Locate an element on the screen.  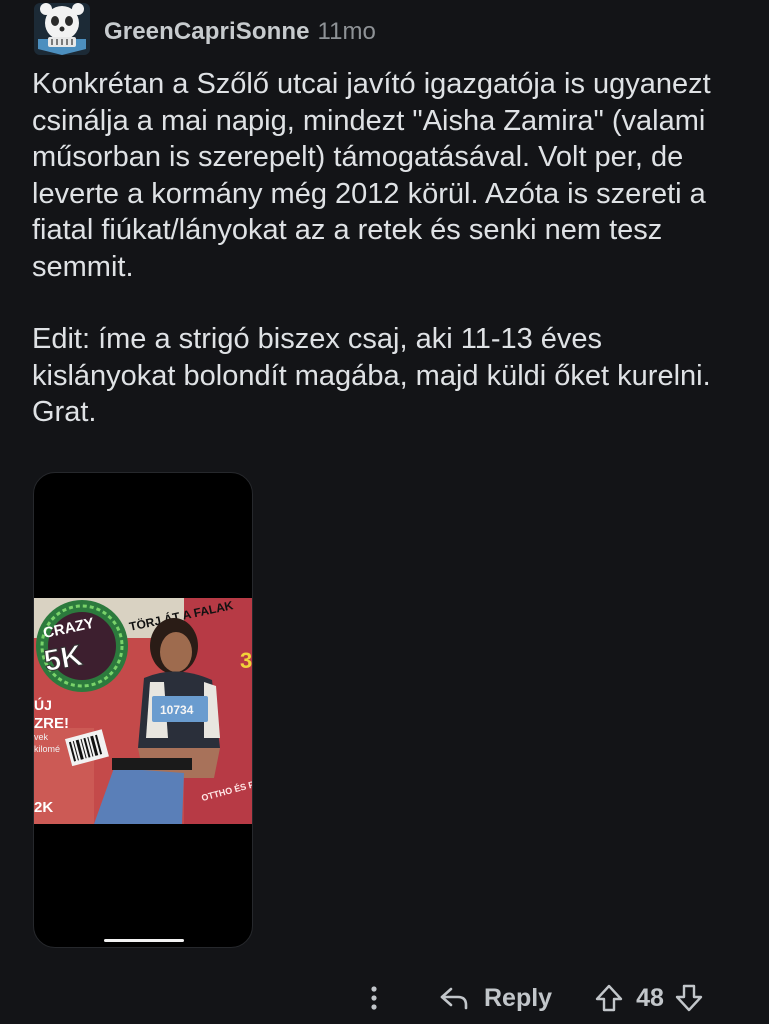
vote-group: 48 is located at coordinates (649, 998).